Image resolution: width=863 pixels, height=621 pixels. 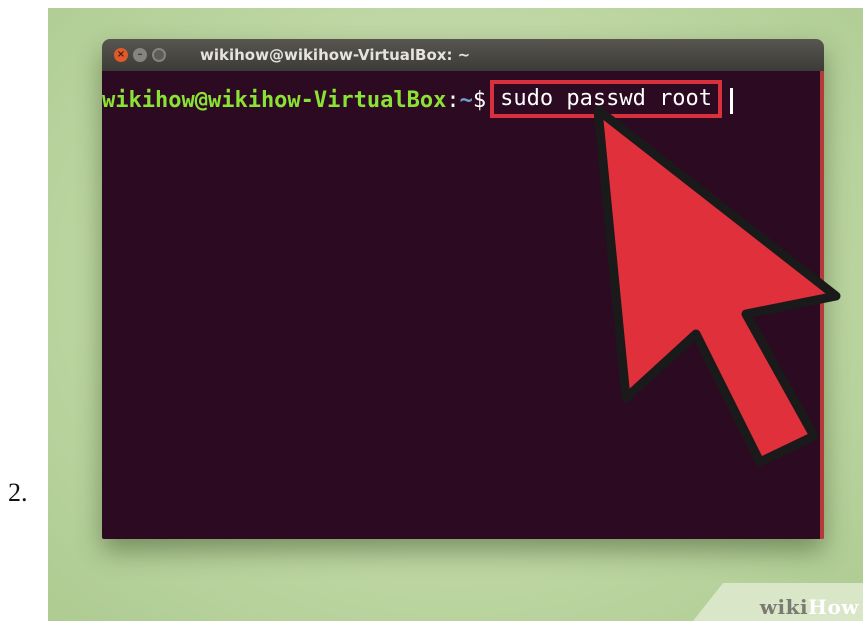 I want to click on watermark-how: How, so click(x=833, y=607).